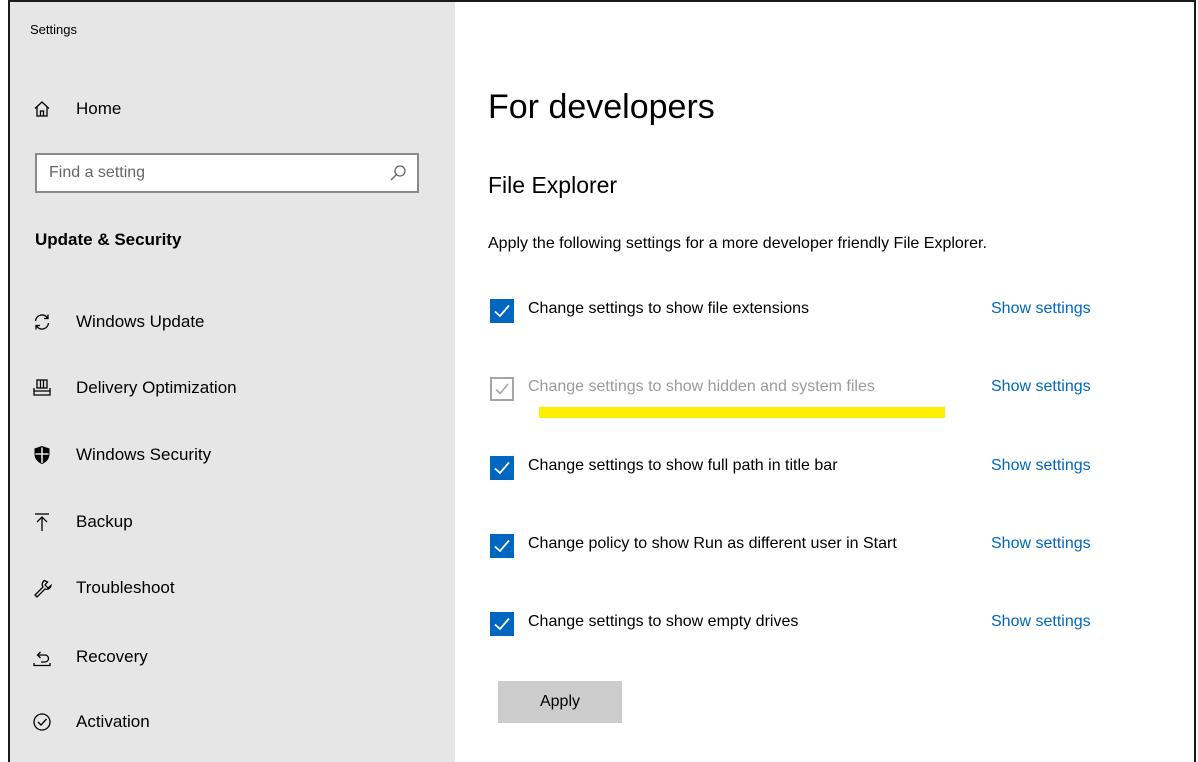 The width and height of the screenshot is (1198, 762). What do you see at coordinates (502, 546) in the screenshot?
I see `run-as-different-user-checkbox` at bounding box center [502, 546].